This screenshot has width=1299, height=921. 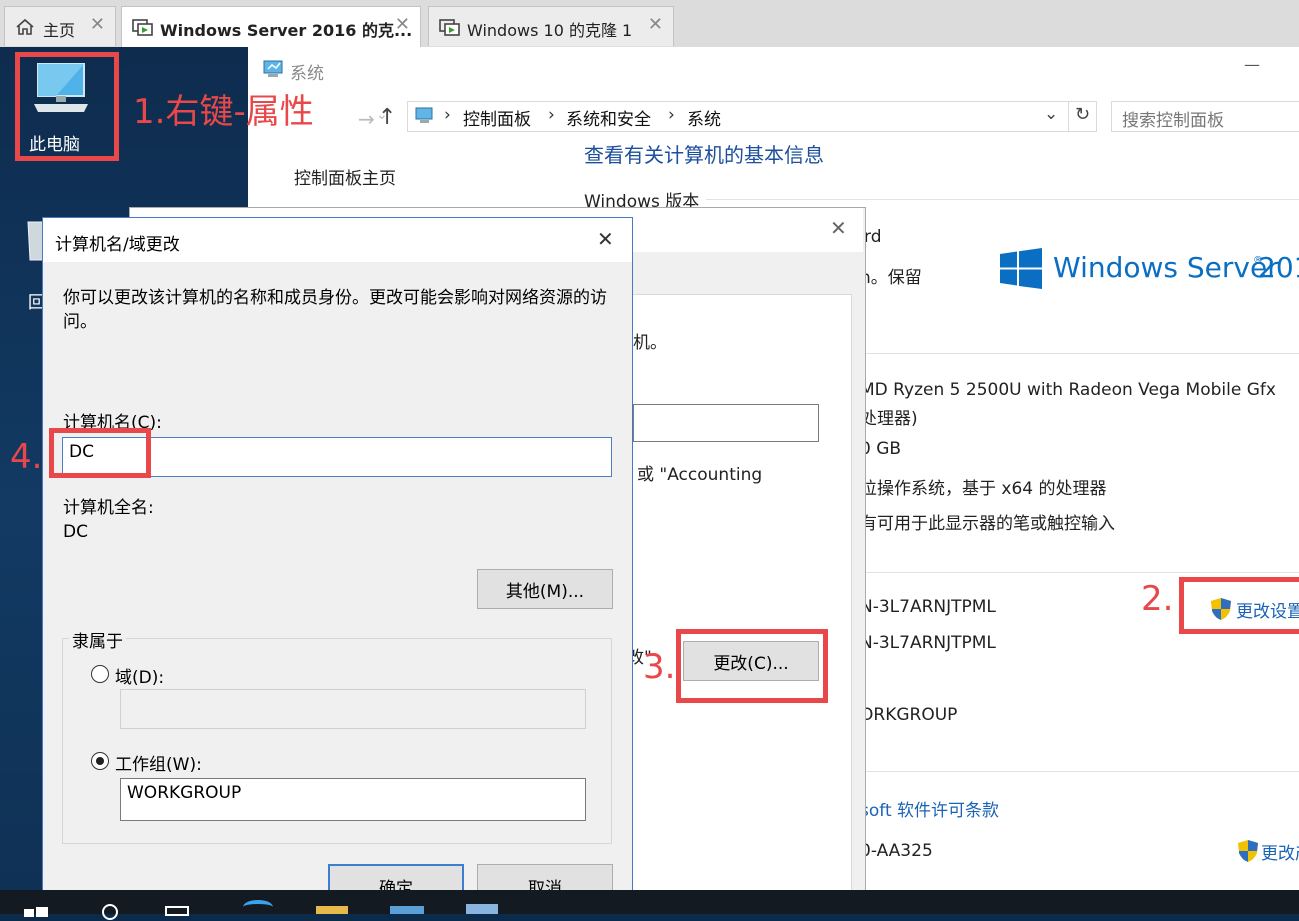 I want to click on system-type-value: 位操作系统，基于 x64 的处理器, so click(x=983, y=489).